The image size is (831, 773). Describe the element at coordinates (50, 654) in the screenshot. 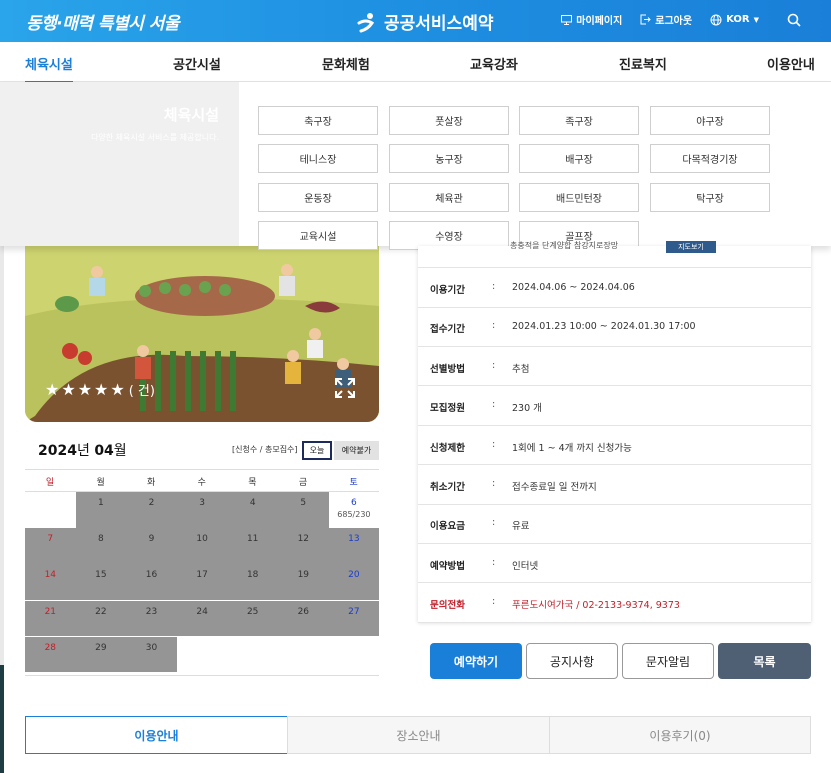

I see `calendar-day: 28` at that location.